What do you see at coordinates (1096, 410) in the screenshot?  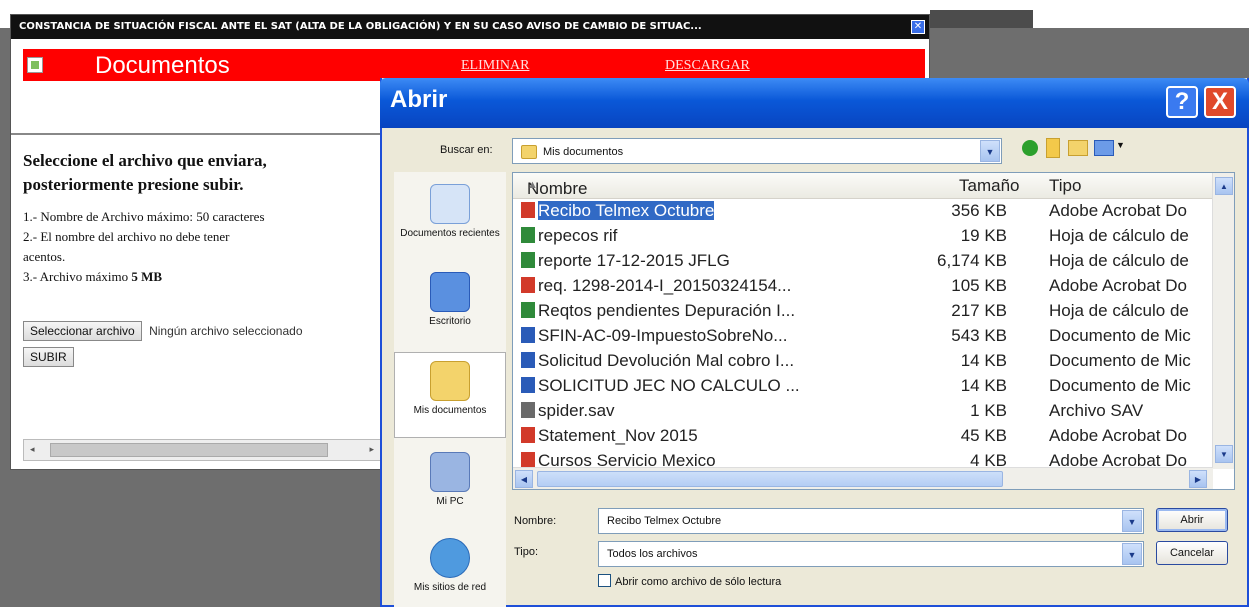 I see `file-type: Archivo SAV` at bounding box center [1096, 410].